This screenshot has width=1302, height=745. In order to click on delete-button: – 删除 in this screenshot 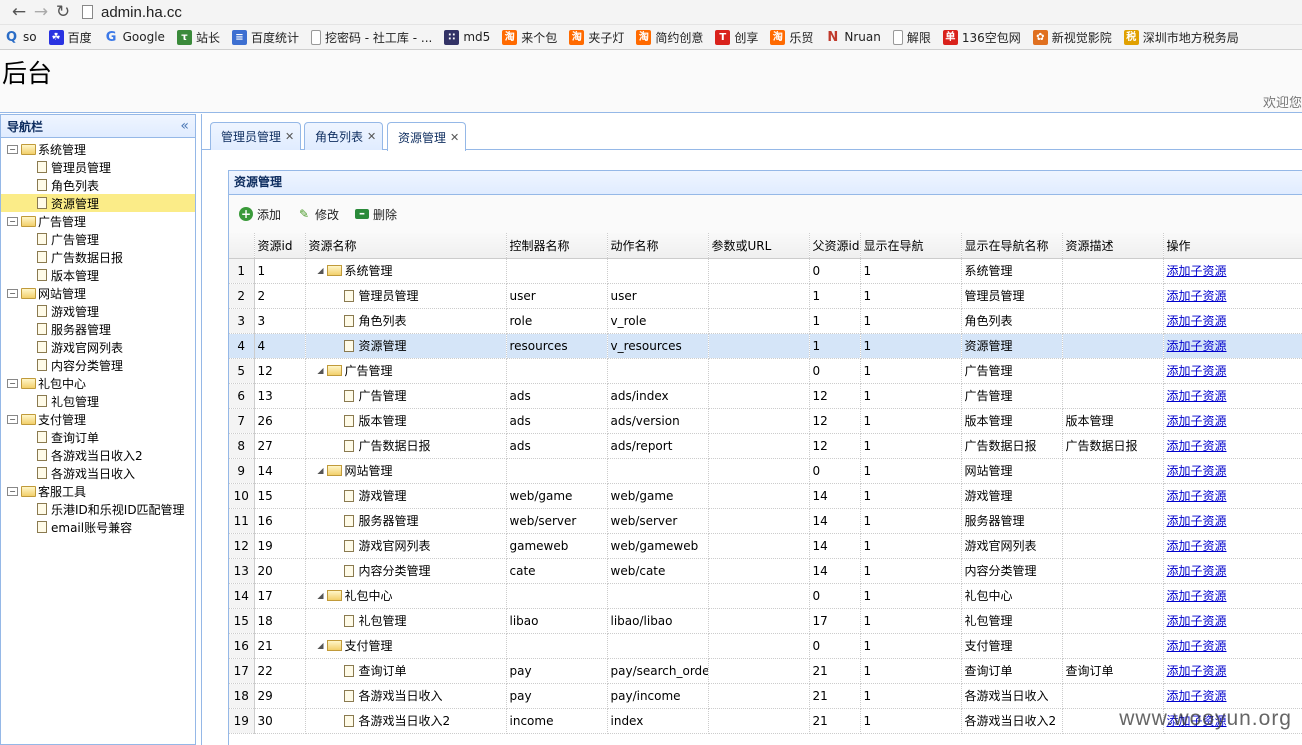, I will do `click(376, 214)`.